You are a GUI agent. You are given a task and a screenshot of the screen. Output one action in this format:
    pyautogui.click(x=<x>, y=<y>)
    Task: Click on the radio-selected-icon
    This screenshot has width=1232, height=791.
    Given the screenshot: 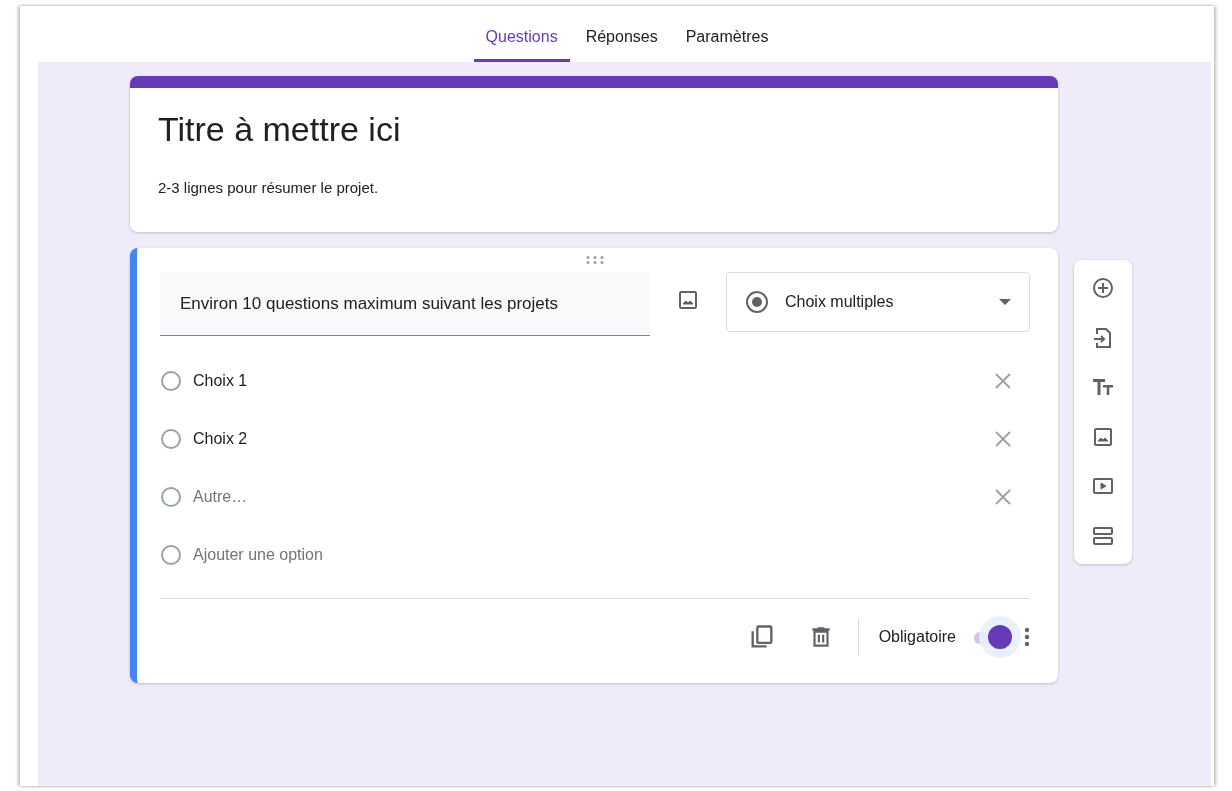 What is the action you would take?
    pyautogui.click(x=757, y=302)
    